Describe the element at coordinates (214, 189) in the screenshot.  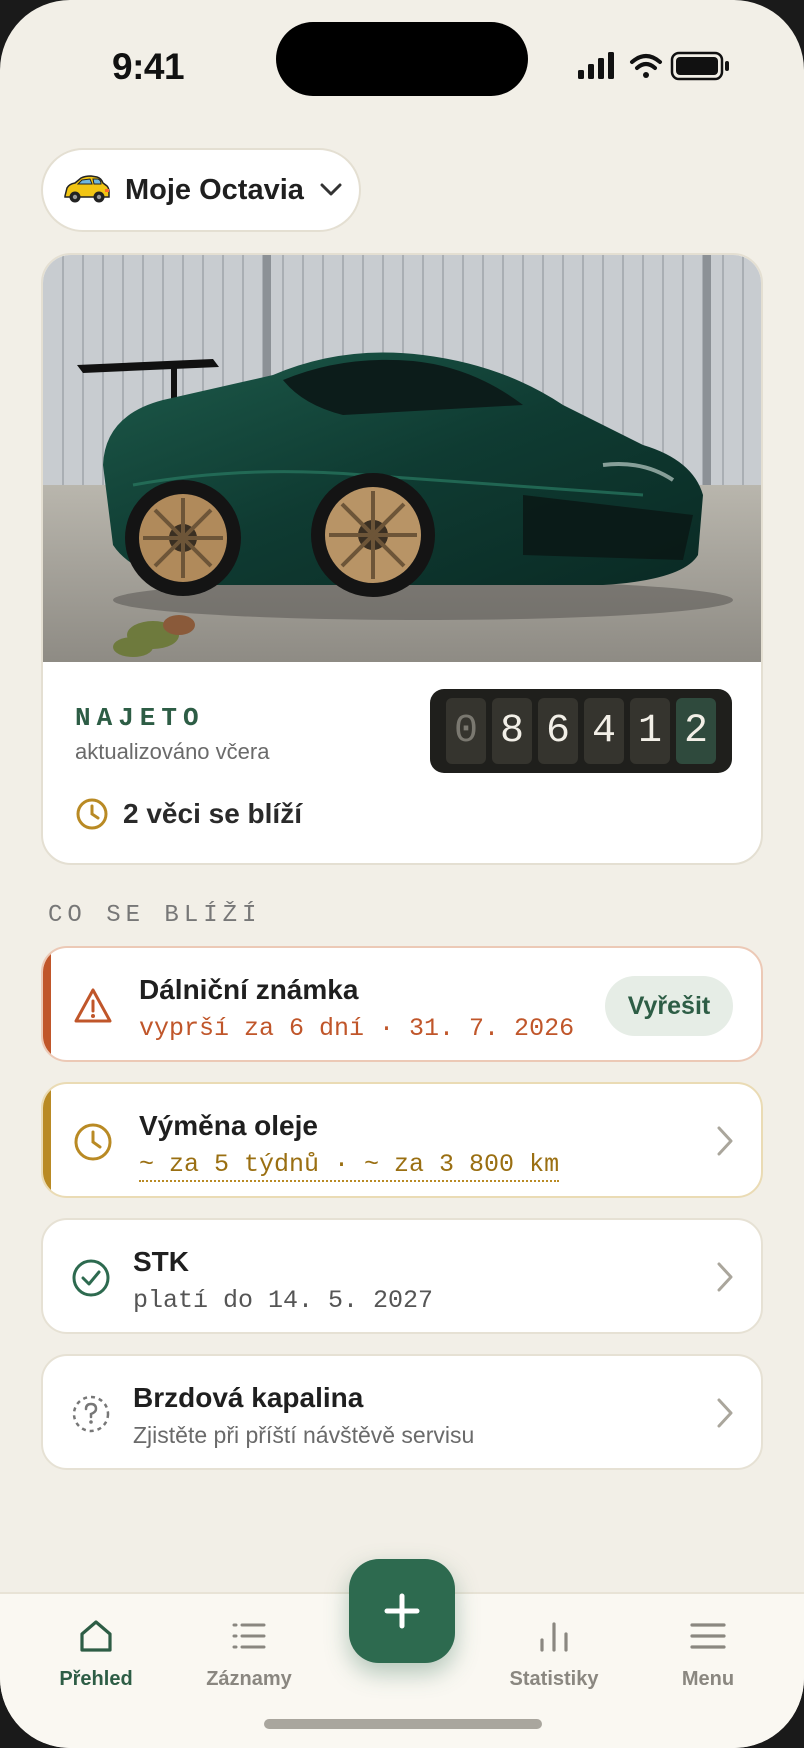
I see `car-name: Moje Octavia` at that location.